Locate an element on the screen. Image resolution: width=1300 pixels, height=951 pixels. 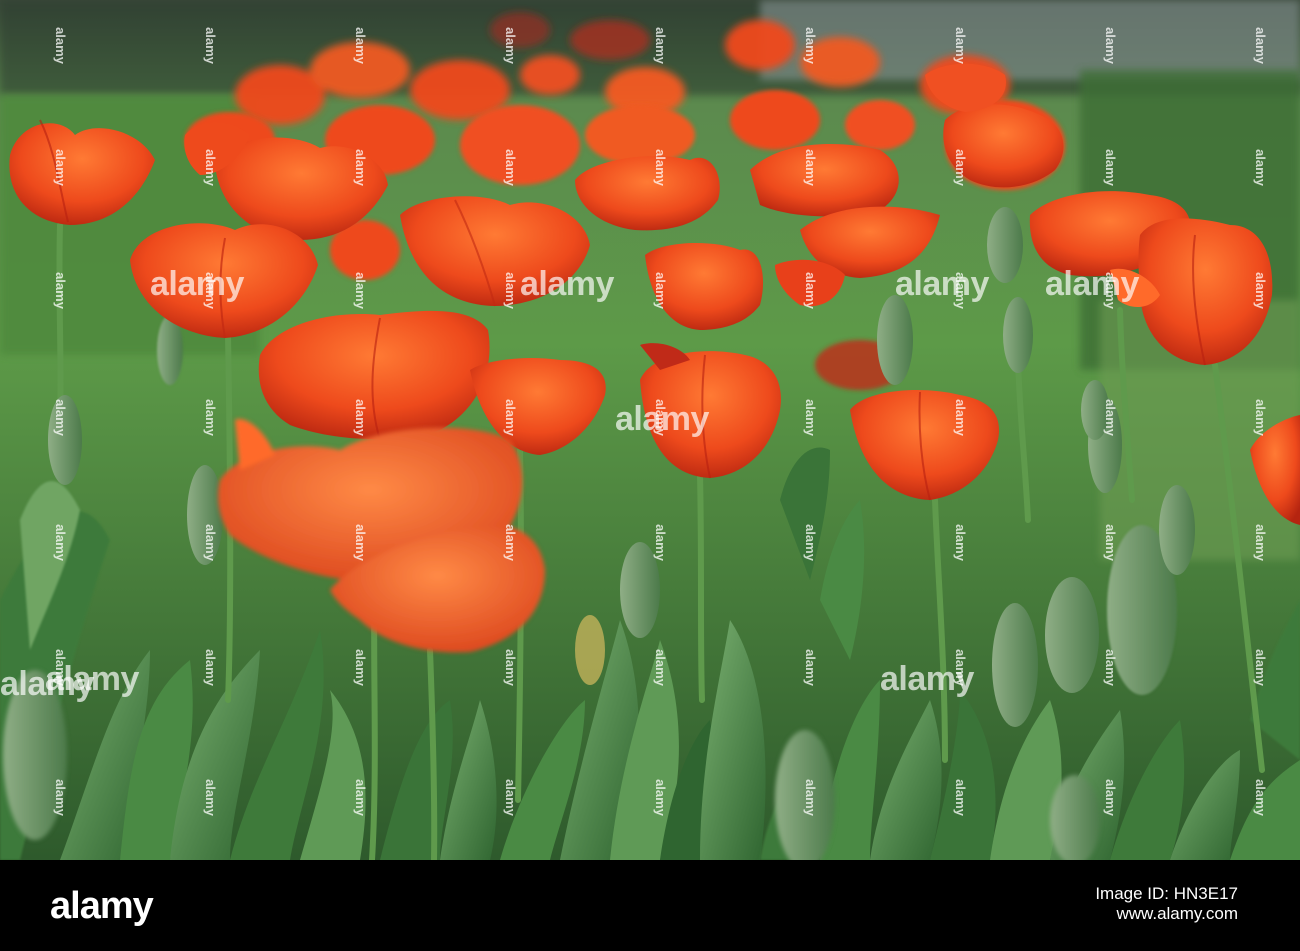
site-url: www.alamy.com is located at coordinates (1177, 913).